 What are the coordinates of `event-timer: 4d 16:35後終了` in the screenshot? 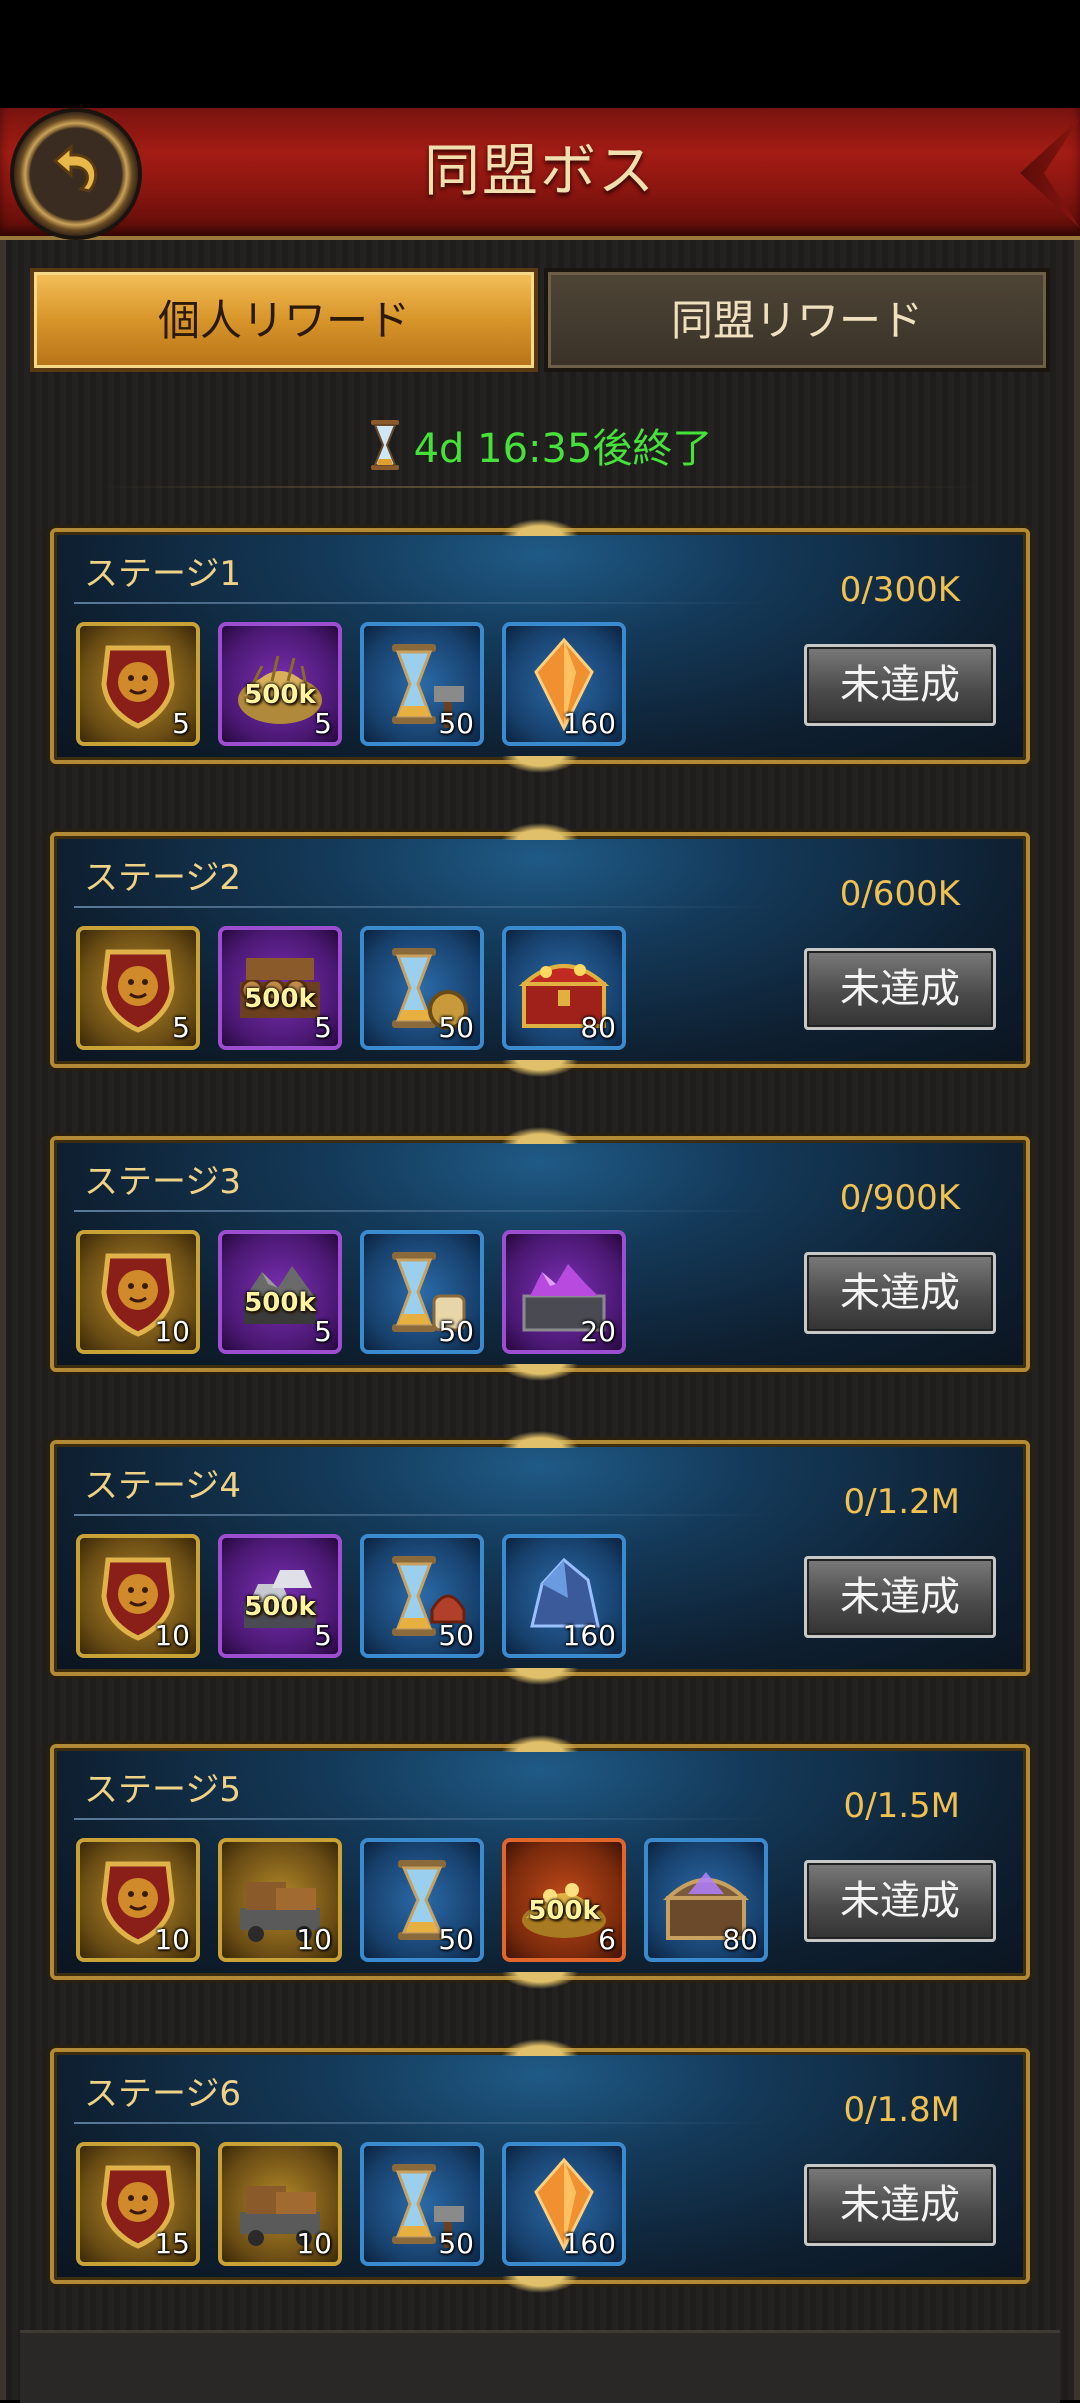 It's located at (540, 448).